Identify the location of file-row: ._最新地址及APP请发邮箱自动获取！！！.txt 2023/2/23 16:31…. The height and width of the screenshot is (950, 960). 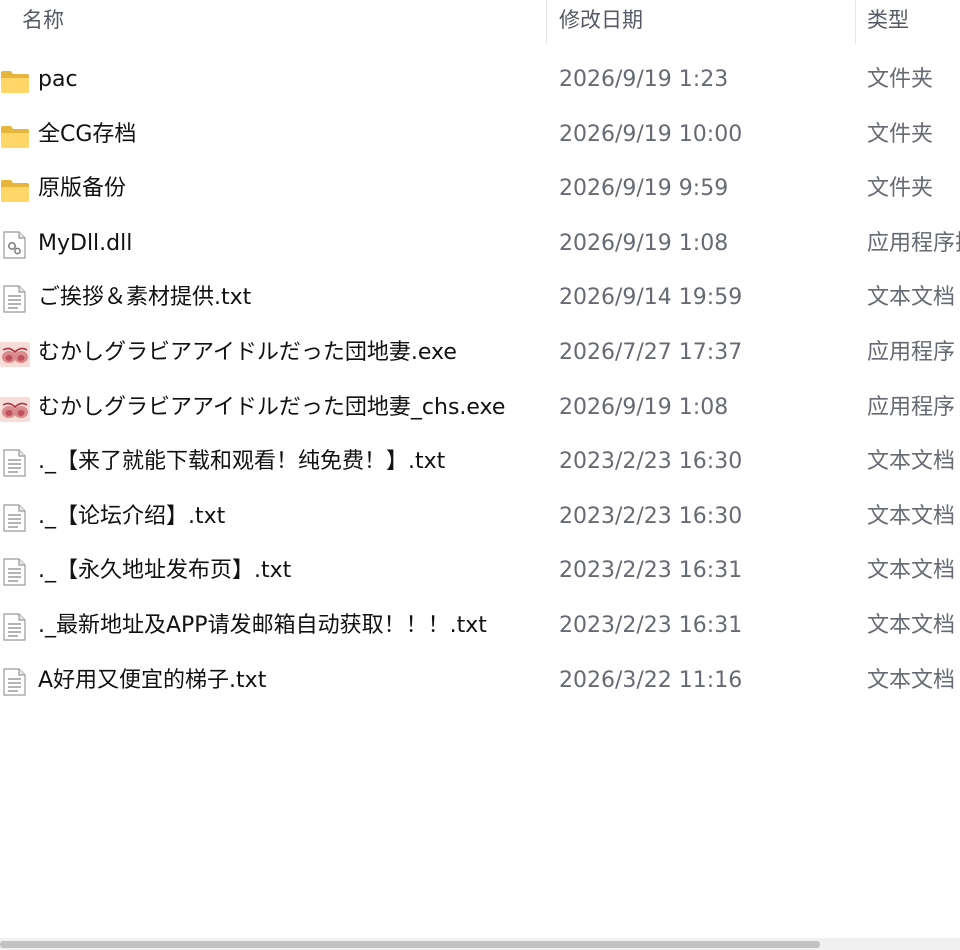
(480, 626).